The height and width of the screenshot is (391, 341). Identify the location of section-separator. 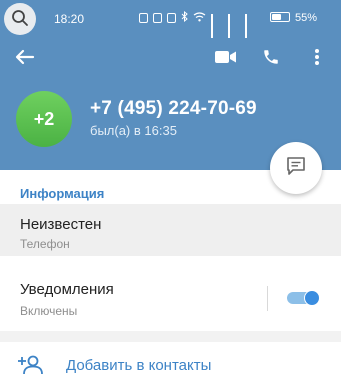
(170, 336).